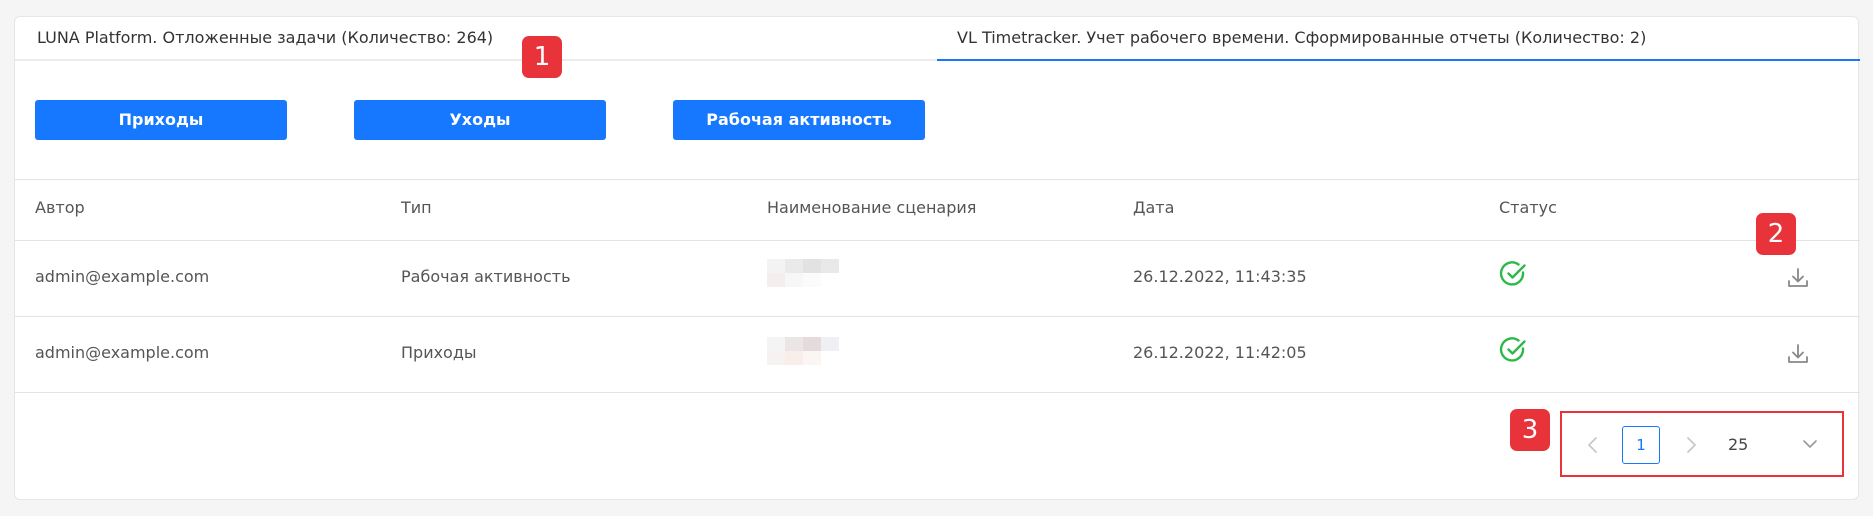 The height and width of the screenshot is (516, 1873). What do you see at coordinates (439, 352) in the screenshot?
I see `row-type: Приходы` at bounding box center [439, 352].